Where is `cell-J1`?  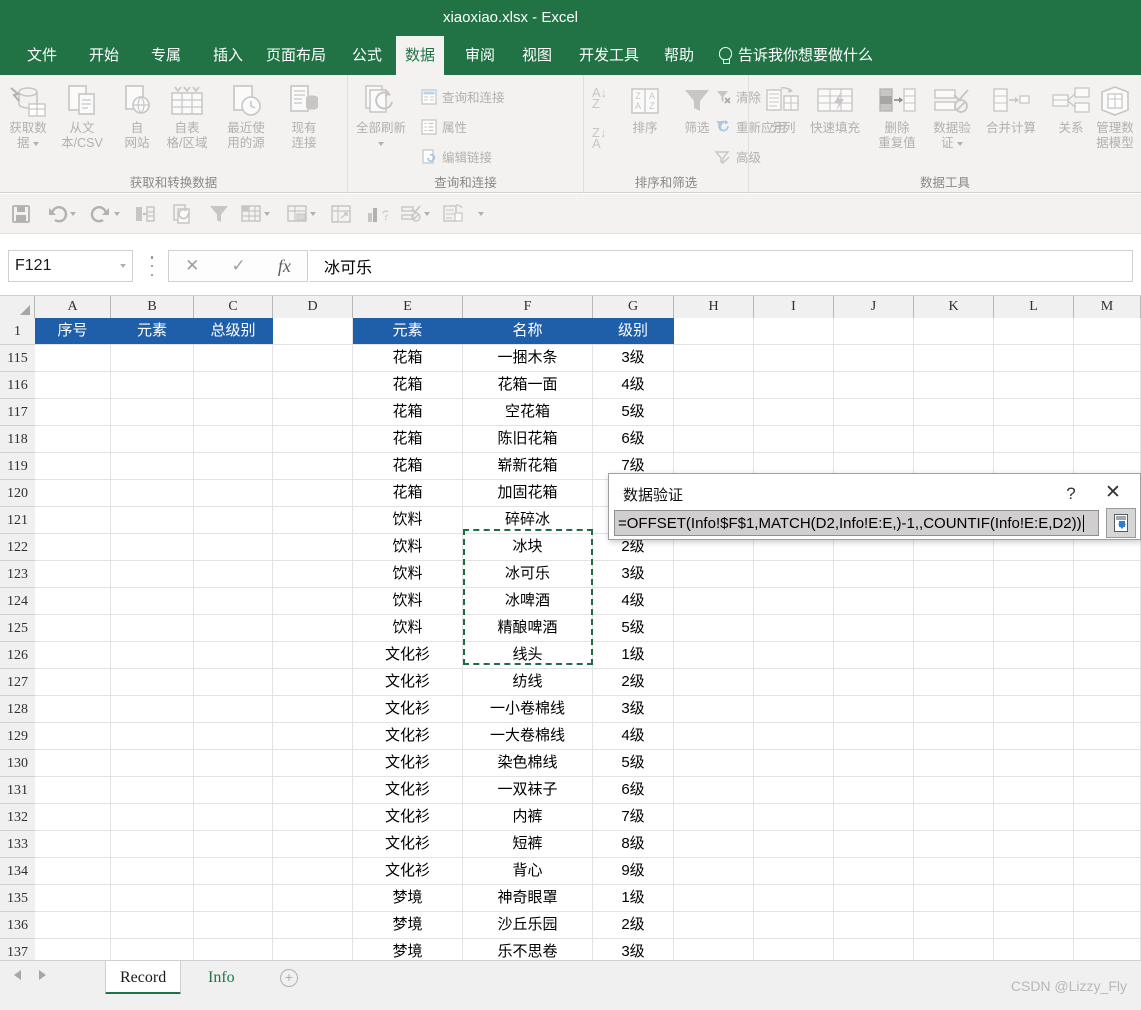
cell-J1 is located at coordinates (874, 331).